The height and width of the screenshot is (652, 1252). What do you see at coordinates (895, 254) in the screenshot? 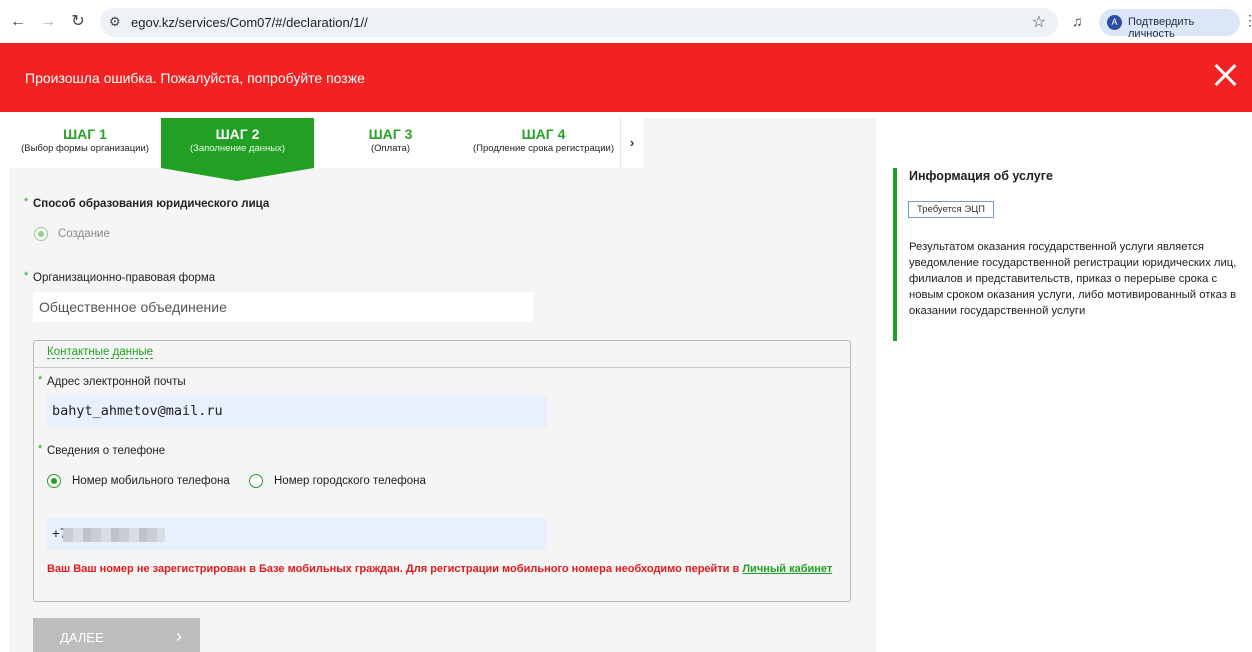
I see `service-info-accent-bar` at bounding box center [895, 254].